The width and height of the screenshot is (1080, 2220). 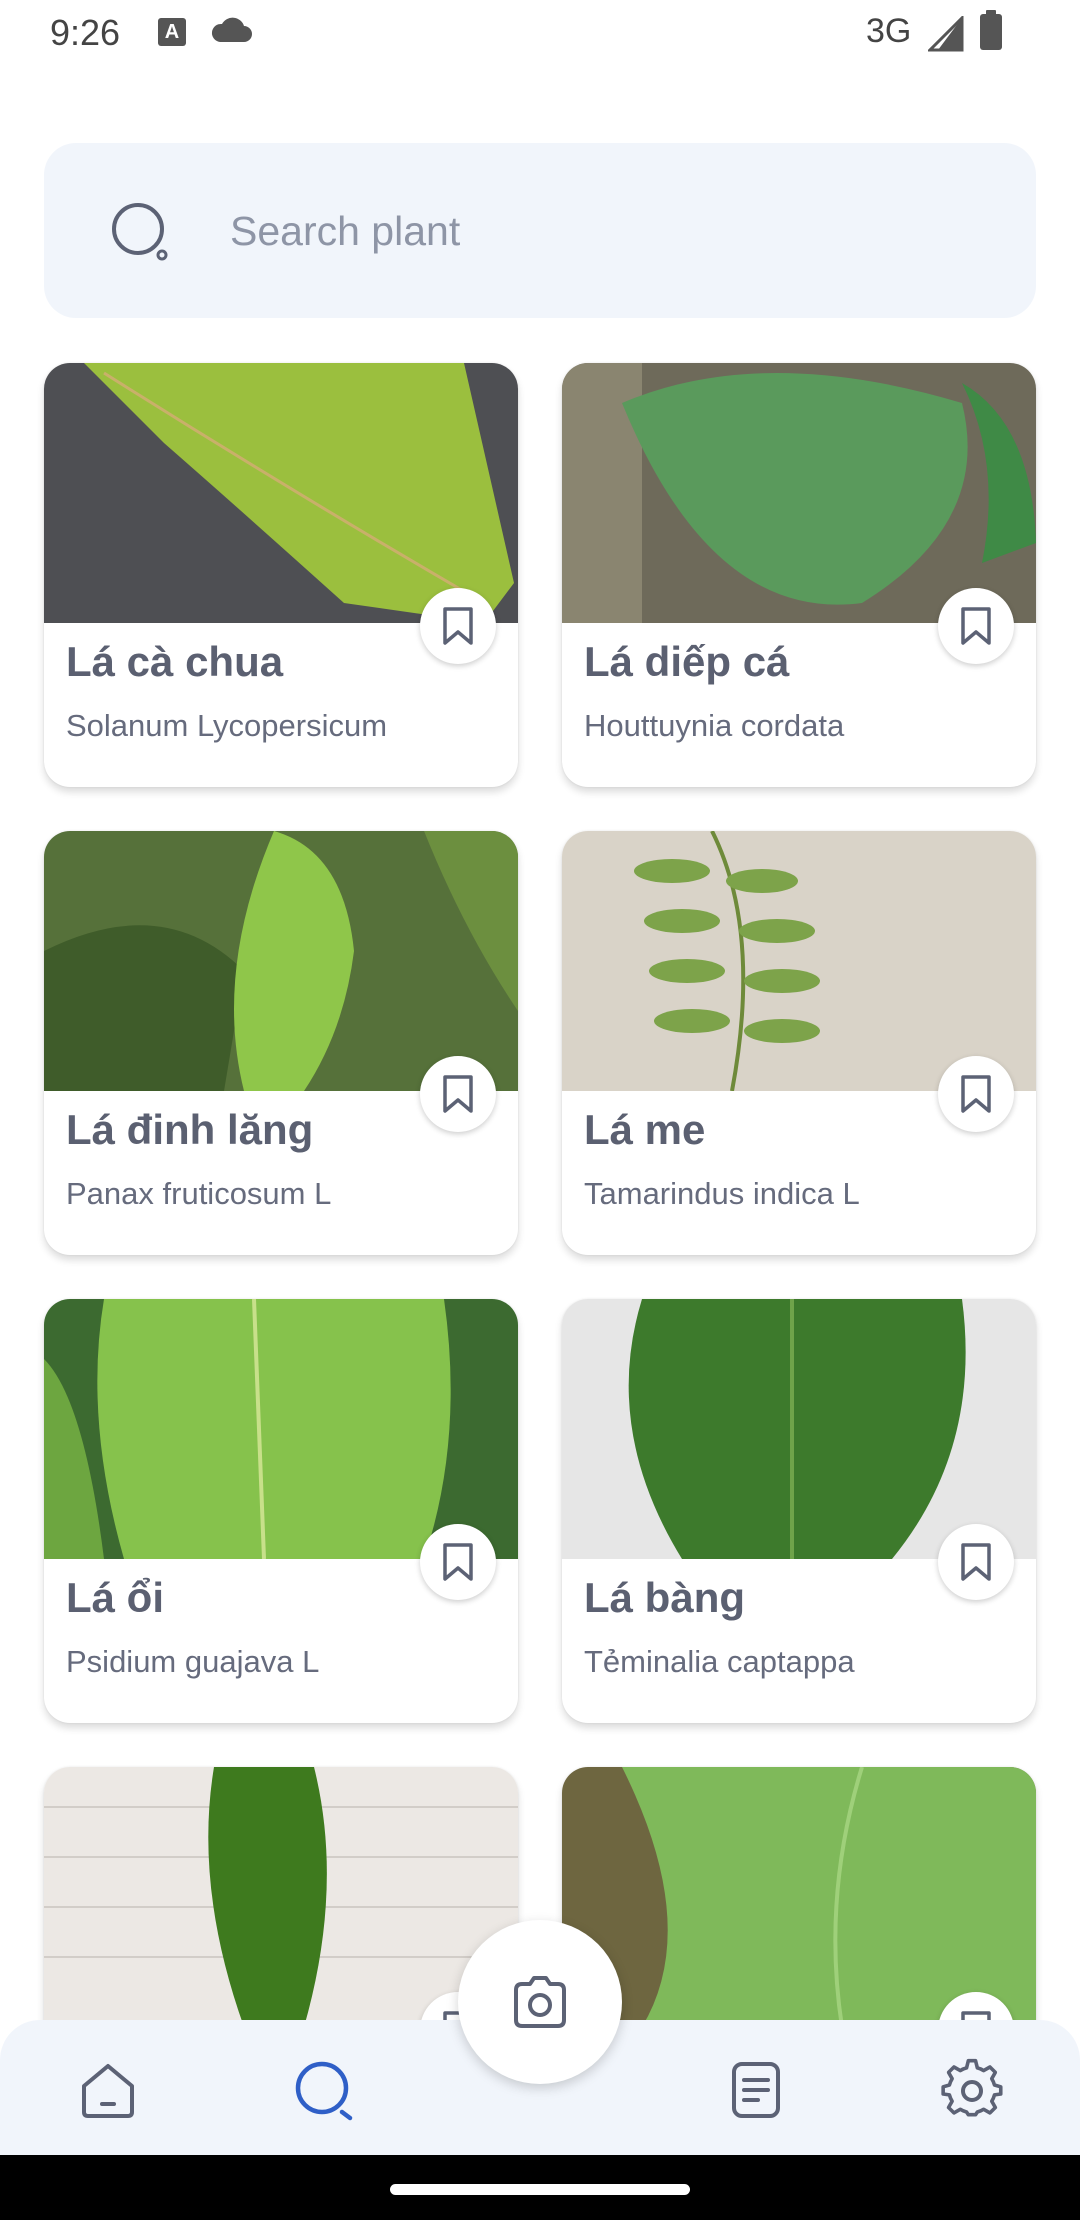 I want to click on cloud-icon, so click(x=231, y=29).